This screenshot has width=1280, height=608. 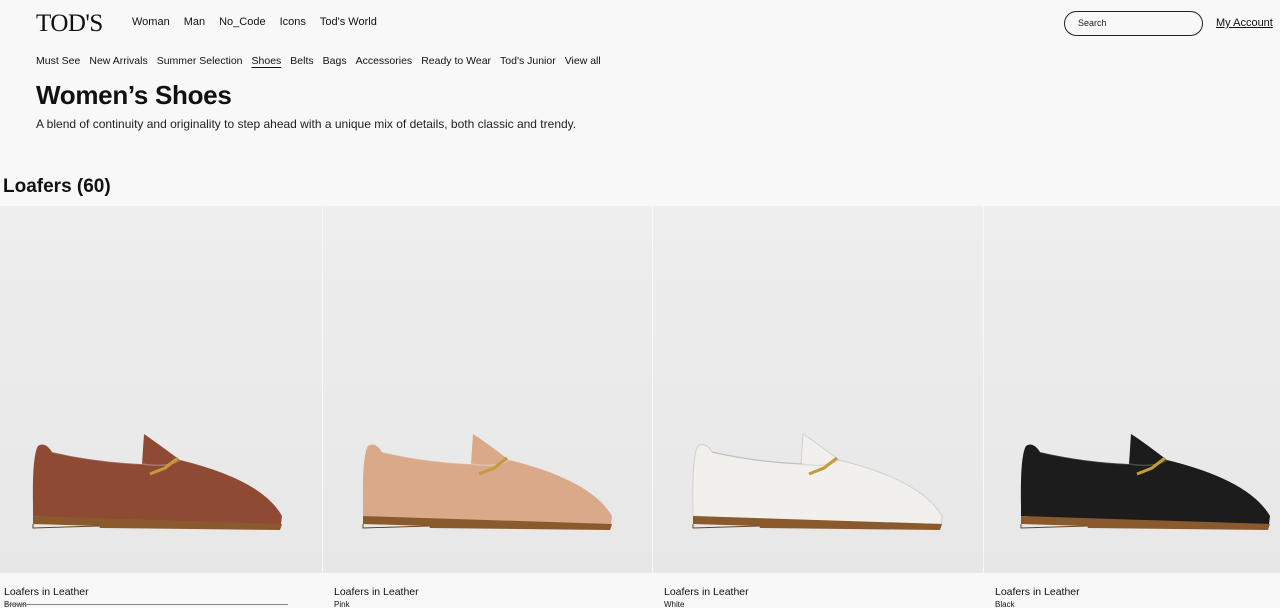 What do you see at coordinates (134, 95) in the screenshot?
I see `page-title: Women’s Shoes` at bounding box center [134, 95].